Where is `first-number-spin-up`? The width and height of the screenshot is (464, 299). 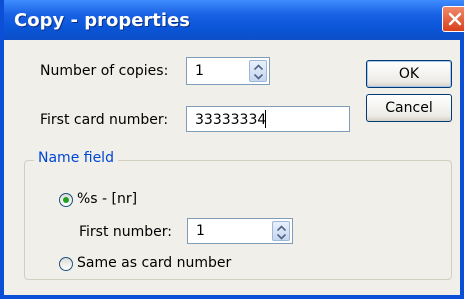 first-number-spin-up is located at coordinates (281, 226).